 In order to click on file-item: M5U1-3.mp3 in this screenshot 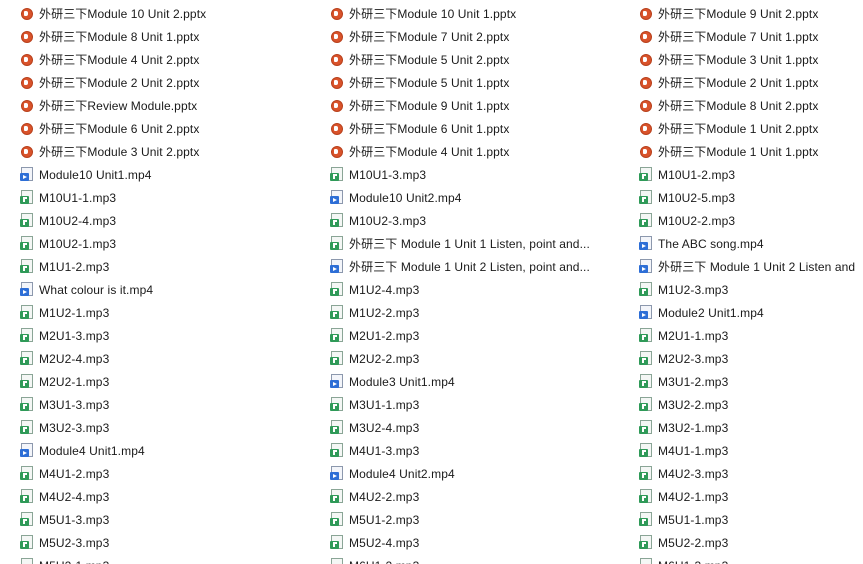, I will do `click(165, 519)`.